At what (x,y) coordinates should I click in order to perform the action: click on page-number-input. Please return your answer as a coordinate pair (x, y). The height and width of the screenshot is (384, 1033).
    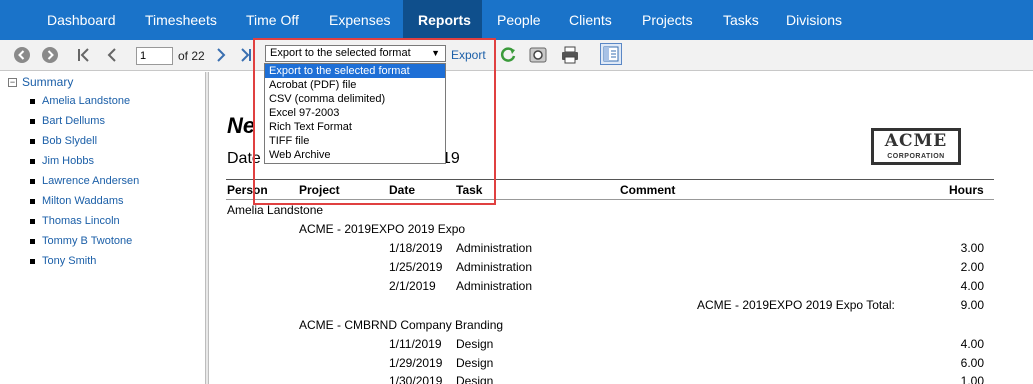
    Looking at the image, I should click on (154, 56).